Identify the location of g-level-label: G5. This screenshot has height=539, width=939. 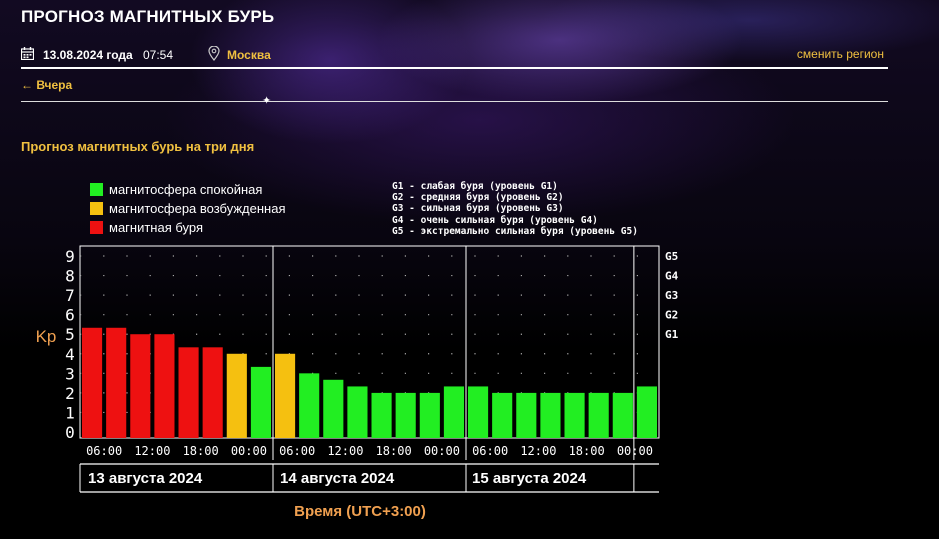
(671, 256).